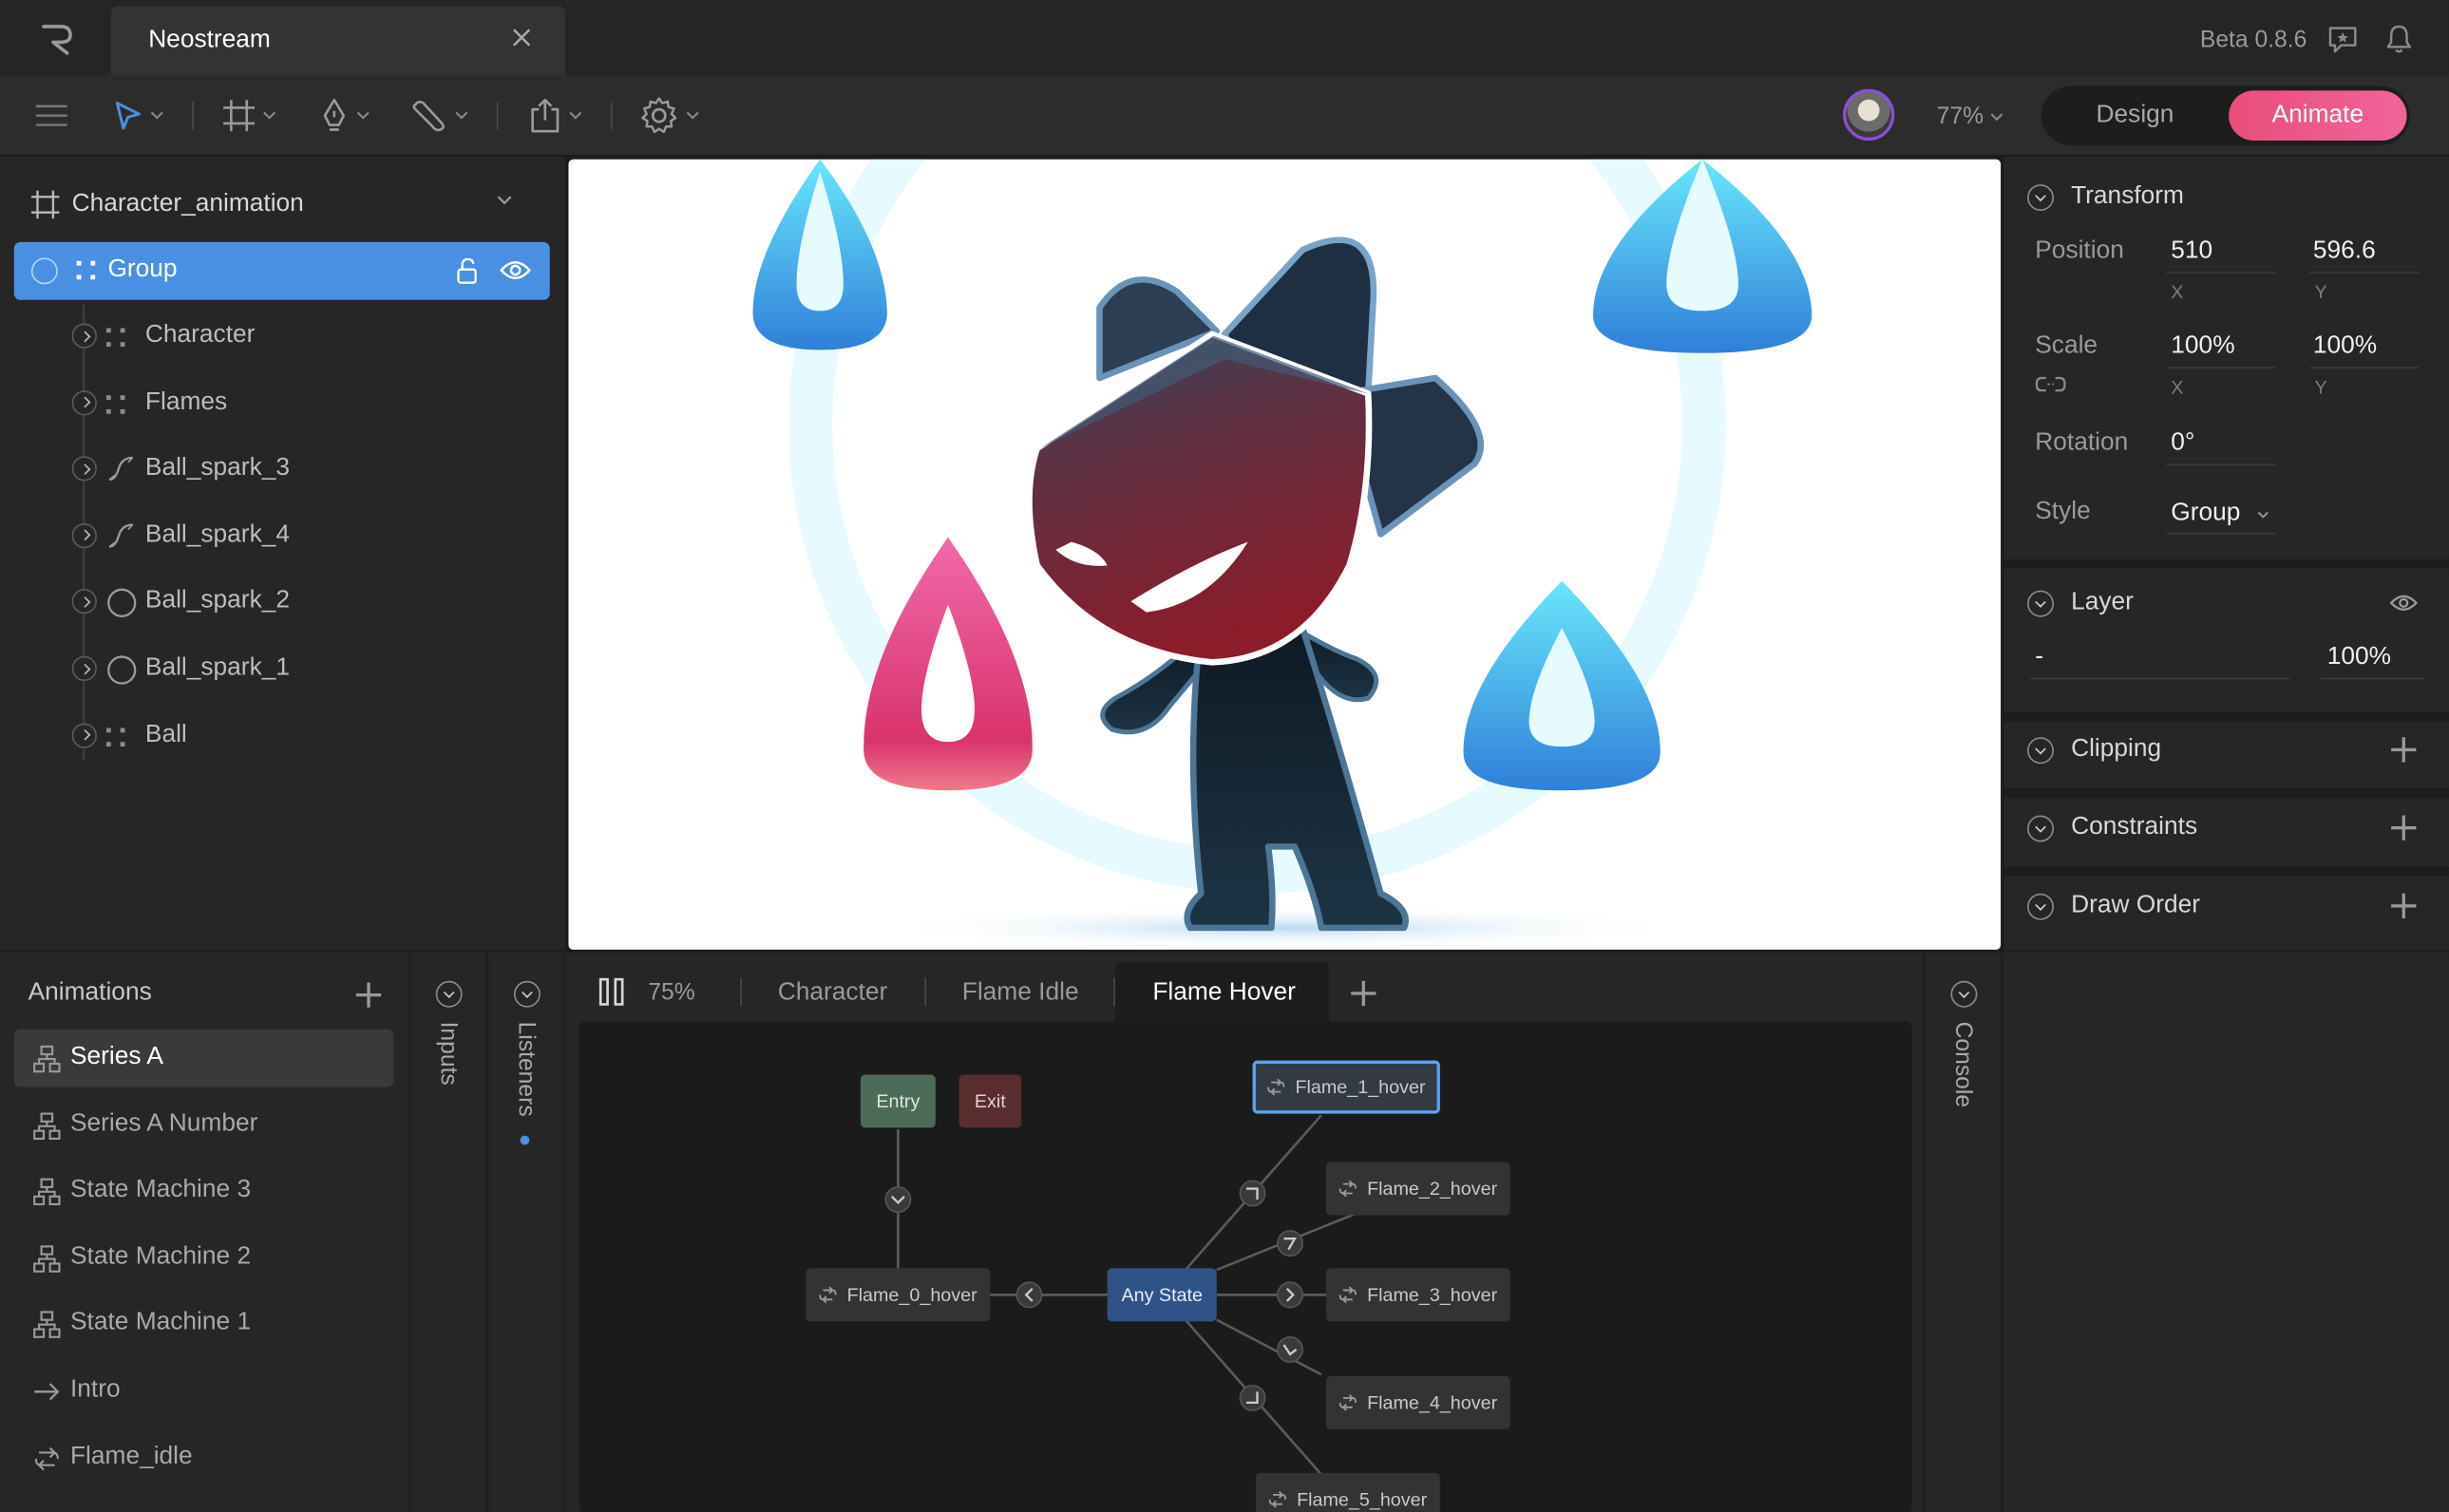 Image resolution: width=2449 pixels, height=1512 pixels. I want to click on artboard-selector: Character_animation, so click(280, 204).